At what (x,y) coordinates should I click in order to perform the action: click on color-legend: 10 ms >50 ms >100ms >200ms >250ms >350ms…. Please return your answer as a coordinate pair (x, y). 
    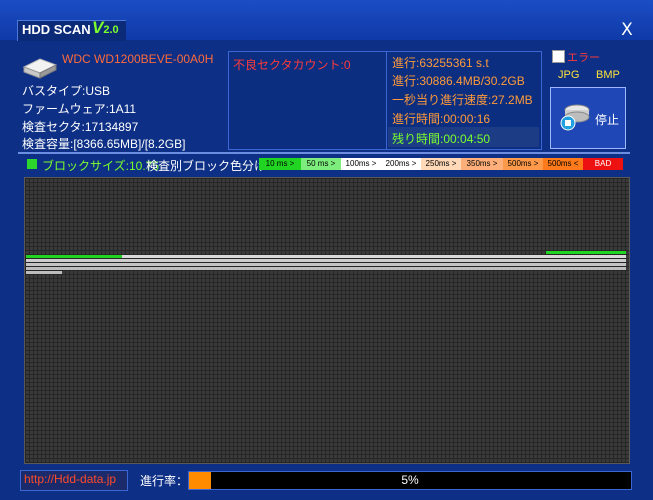
    Looking at the image, I should click on (441, 164).